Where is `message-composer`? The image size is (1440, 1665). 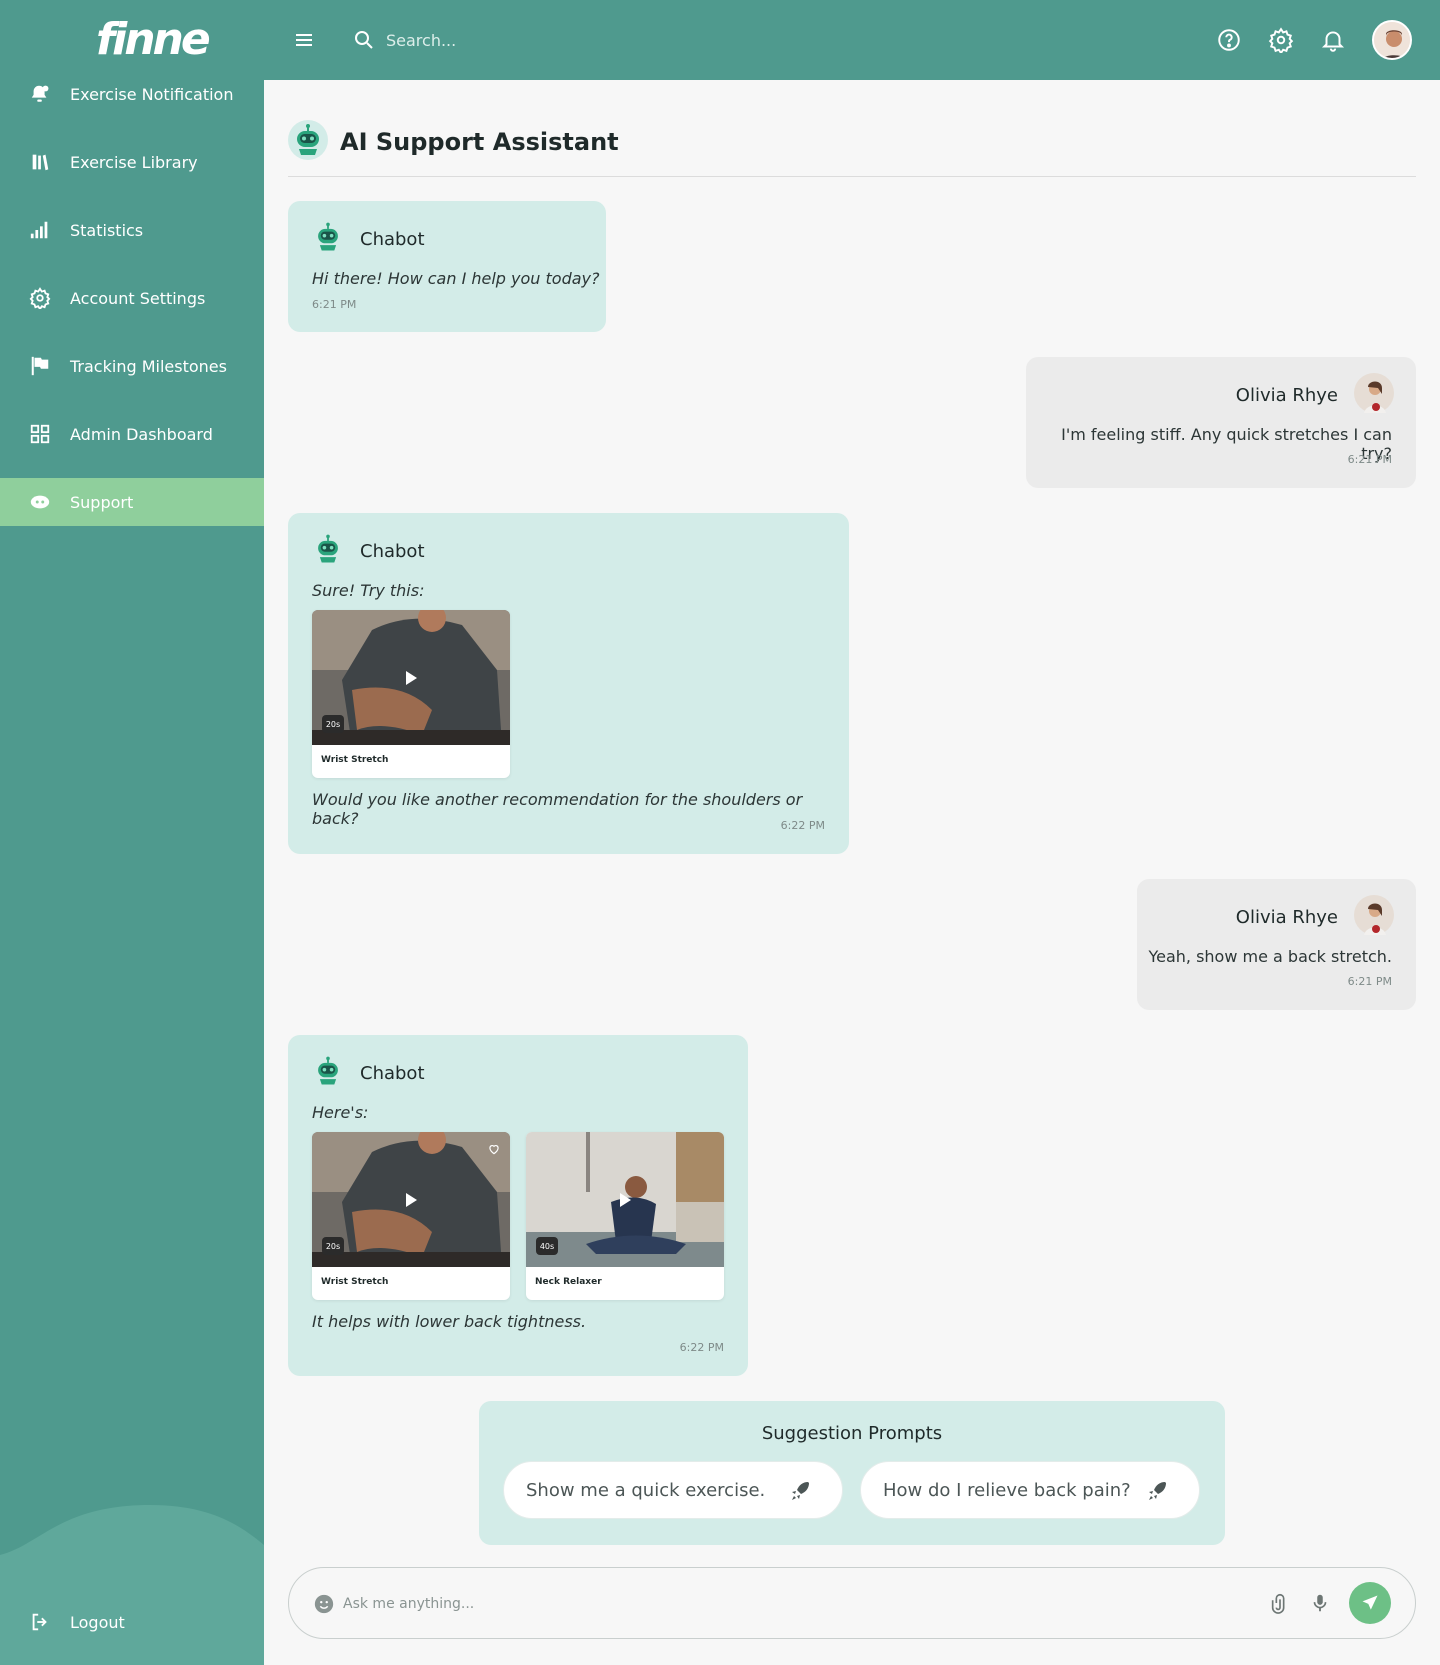 message-composer is located at coordinates (852, 1603).